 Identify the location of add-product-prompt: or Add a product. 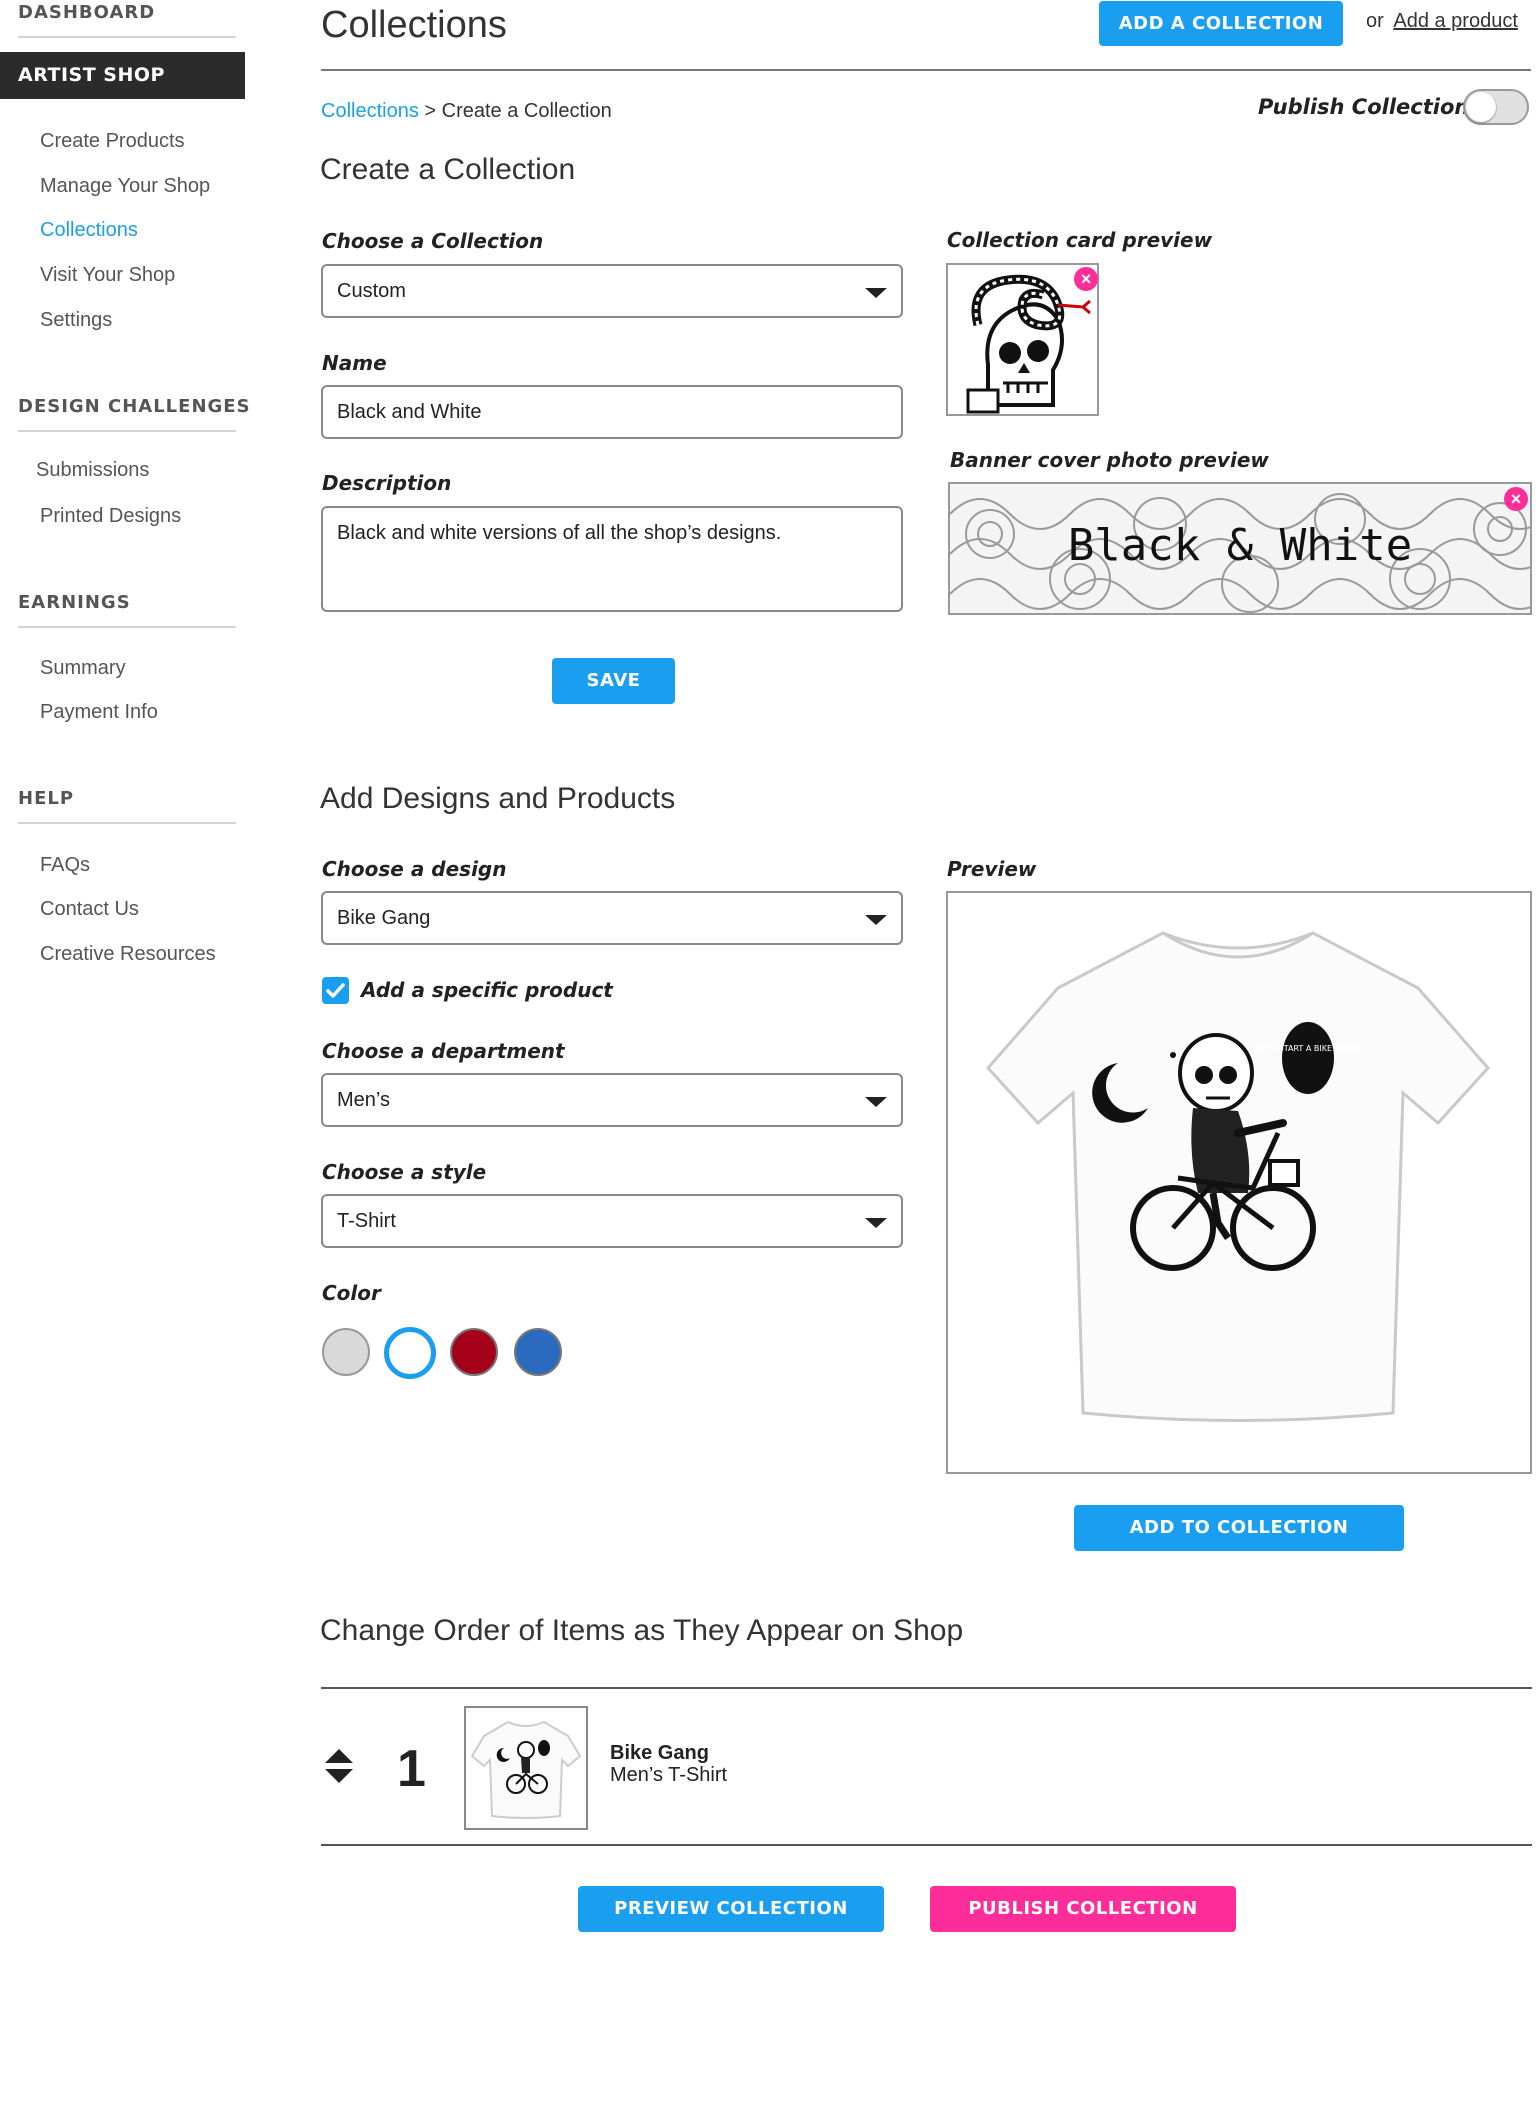
(1442, 21).